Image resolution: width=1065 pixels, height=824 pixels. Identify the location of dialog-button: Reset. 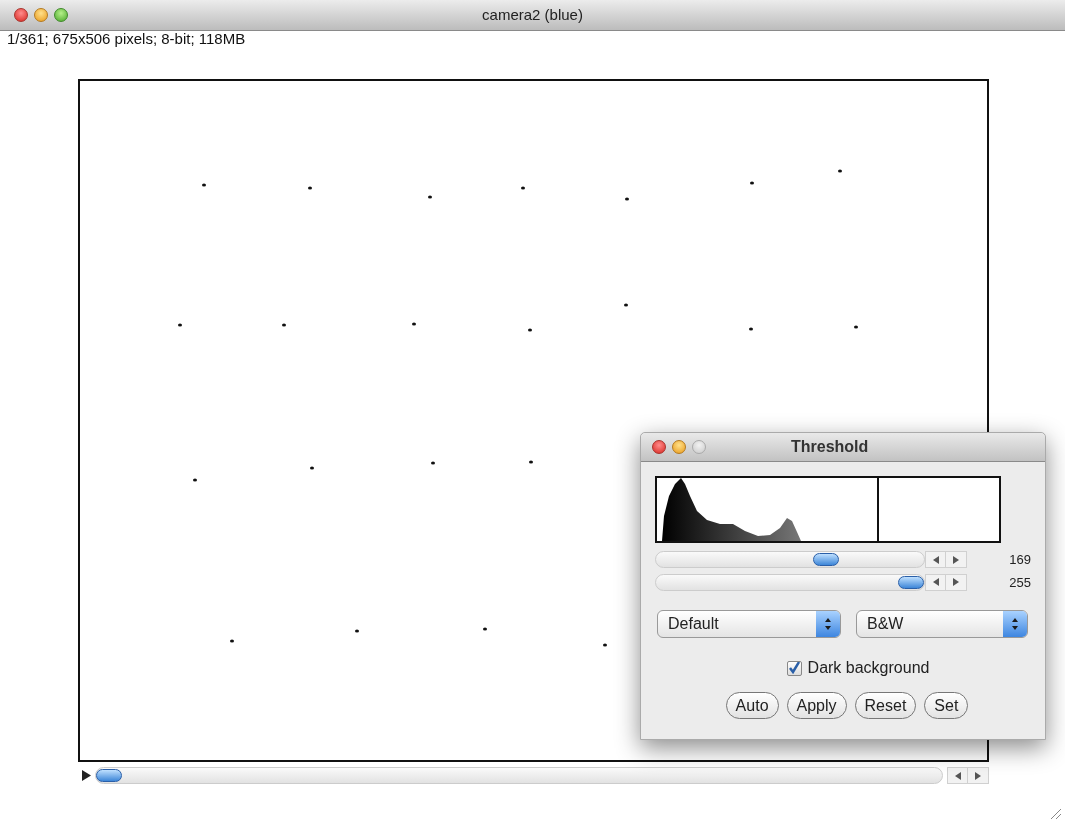
(885, 705).